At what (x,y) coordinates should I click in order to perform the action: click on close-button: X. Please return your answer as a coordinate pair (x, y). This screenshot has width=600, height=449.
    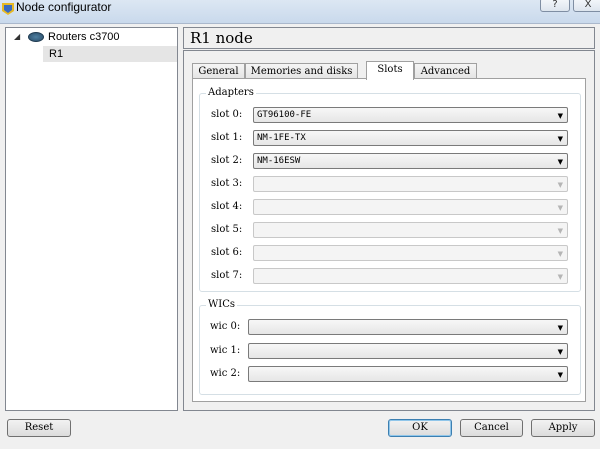
    Looking at the image, I should click on (586, 6).